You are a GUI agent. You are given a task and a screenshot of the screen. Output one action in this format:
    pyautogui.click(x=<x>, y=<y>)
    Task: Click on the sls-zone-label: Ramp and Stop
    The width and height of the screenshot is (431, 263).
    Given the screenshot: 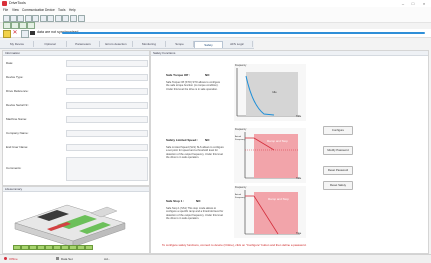 What is the action you would take?
    pyautogui.click(x=277, y=141)
    